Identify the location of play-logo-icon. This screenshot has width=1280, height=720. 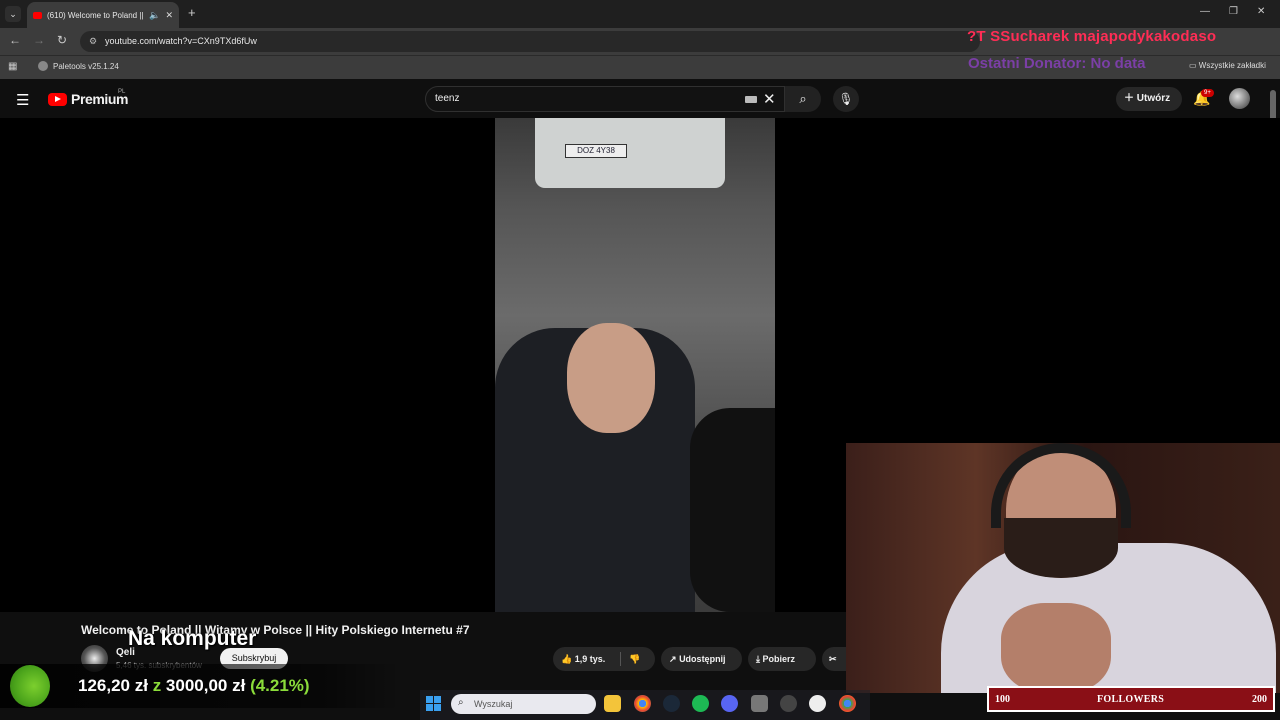
(57, 99).